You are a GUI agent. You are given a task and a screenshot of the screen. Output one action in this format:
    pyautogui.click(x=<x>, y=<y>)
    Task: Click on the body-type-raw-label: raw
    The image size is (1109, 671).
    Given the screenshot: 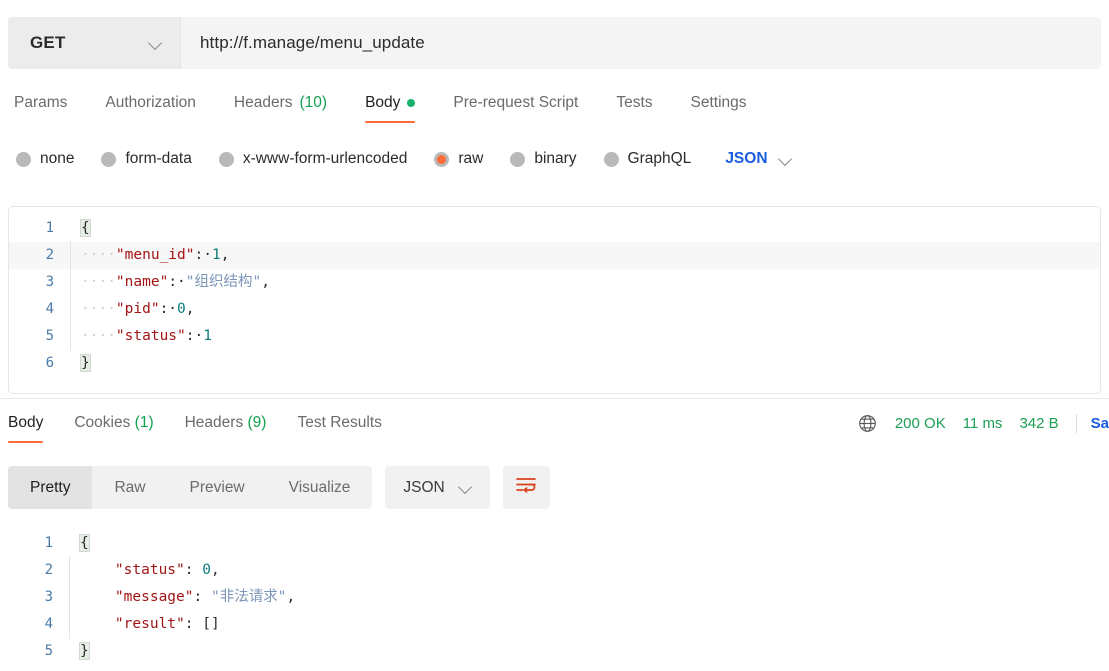 What is the action you would take?
    pyautogui.click(x=471, y=158)
    